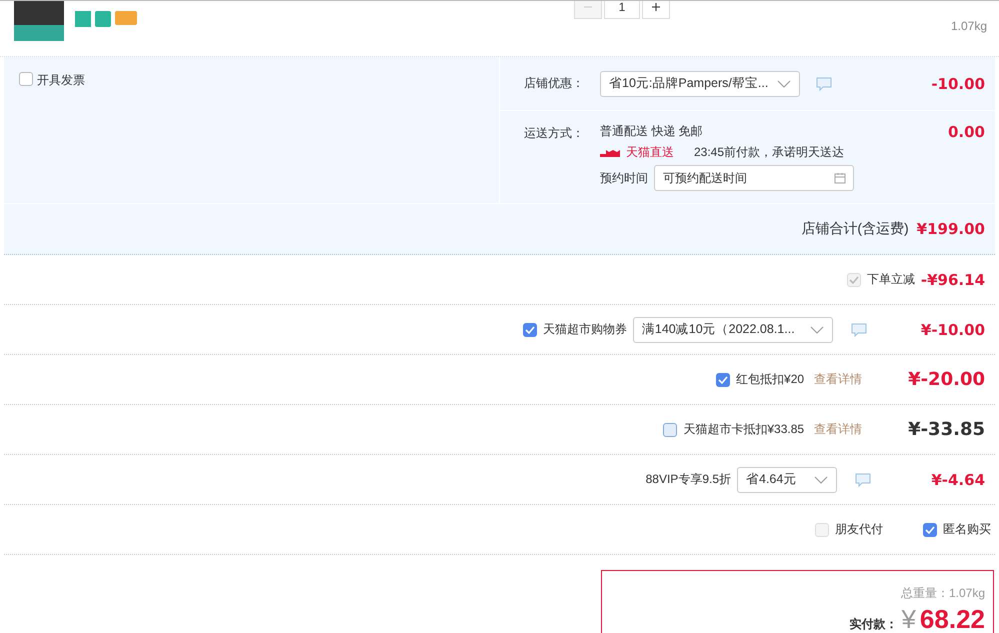 This screenshot has height=633, width=999. Describe the element at coordinates (967, 529) in the screenshot. I see `option-label: 匿名购买` at that location.